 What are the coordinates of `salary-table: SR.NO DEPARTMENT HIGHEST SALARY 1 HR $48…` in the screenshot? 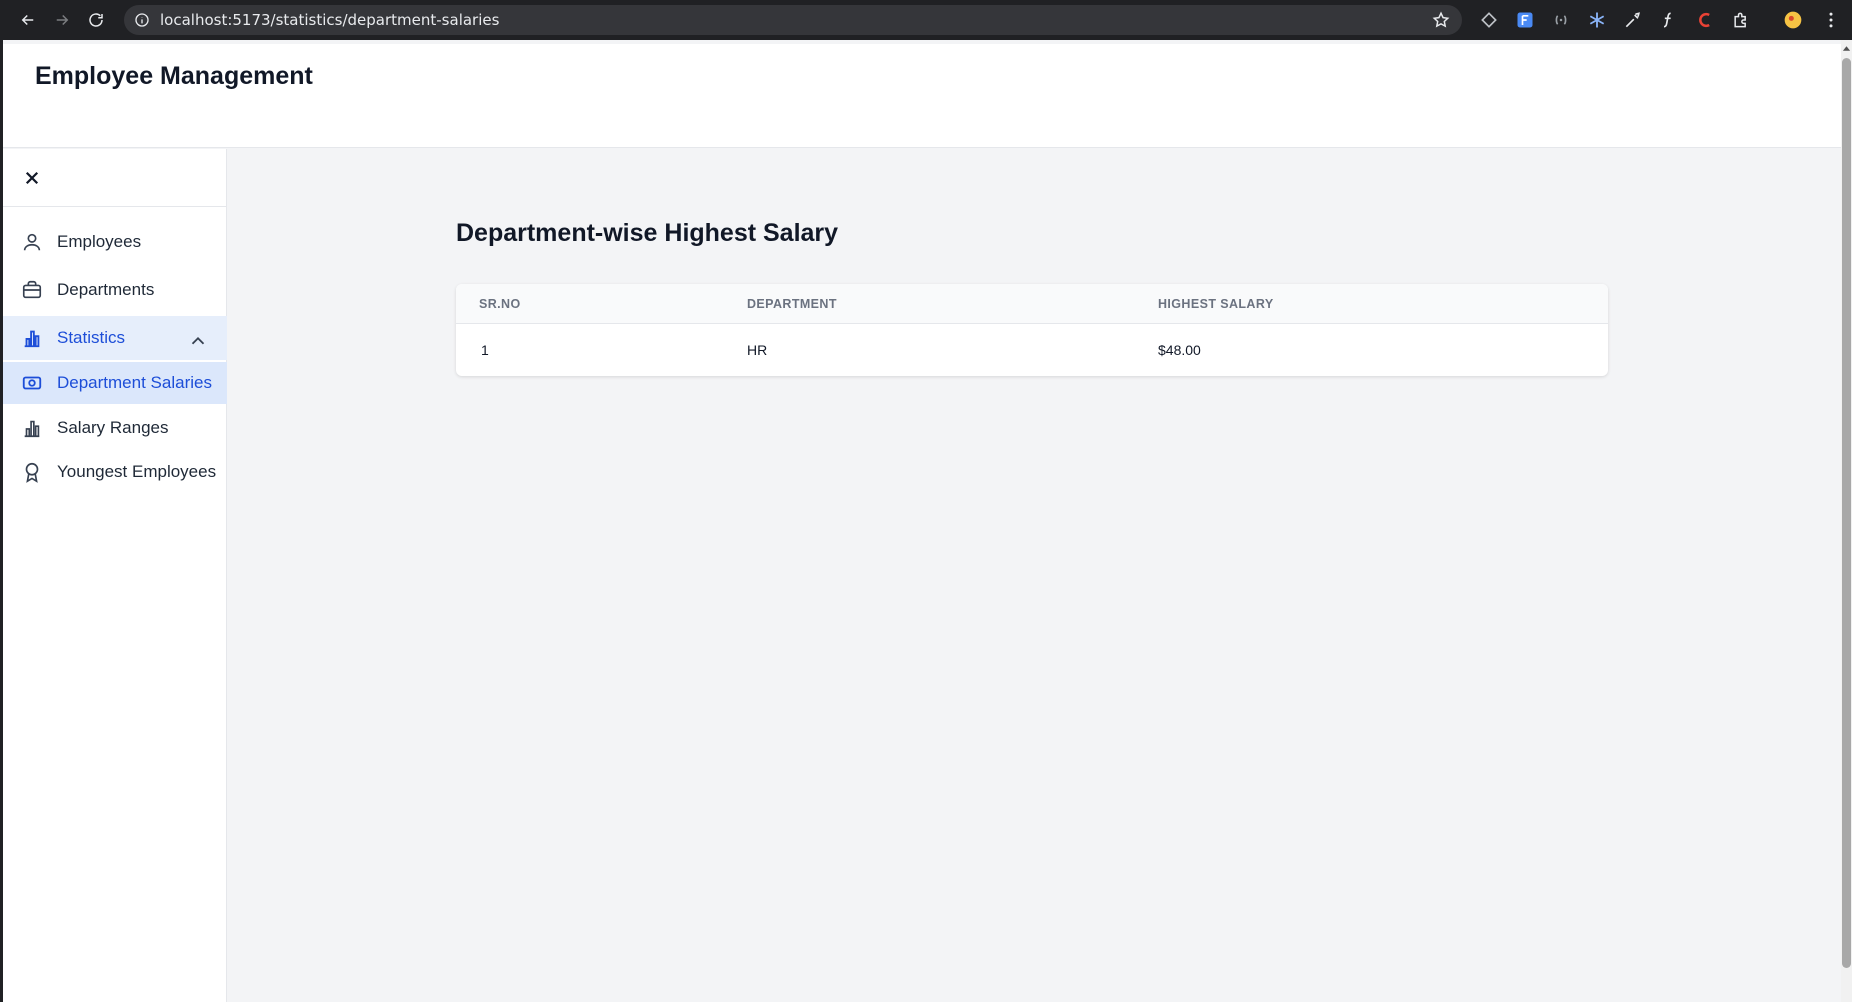 It's located at (1032, 330).